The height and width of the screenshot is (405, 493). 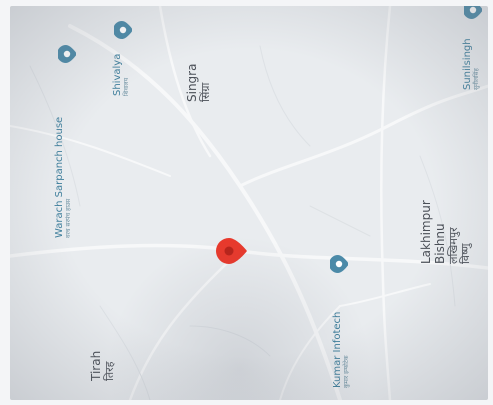 I want to click on poi-label-kumar: Kumar Infotech कुमार इन्फोटेक, so click(x=341, y=350).